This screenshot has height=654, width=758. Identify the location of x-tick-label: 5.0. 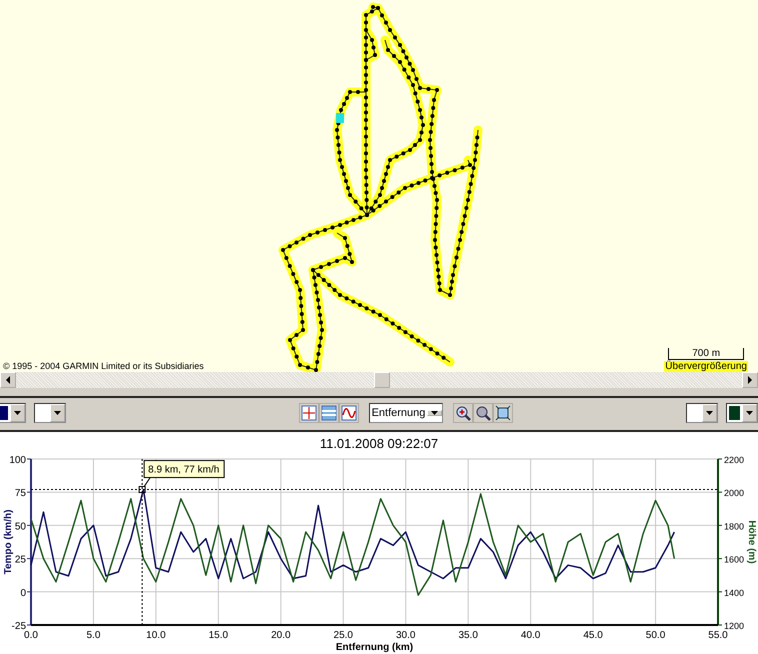
(93, 635).